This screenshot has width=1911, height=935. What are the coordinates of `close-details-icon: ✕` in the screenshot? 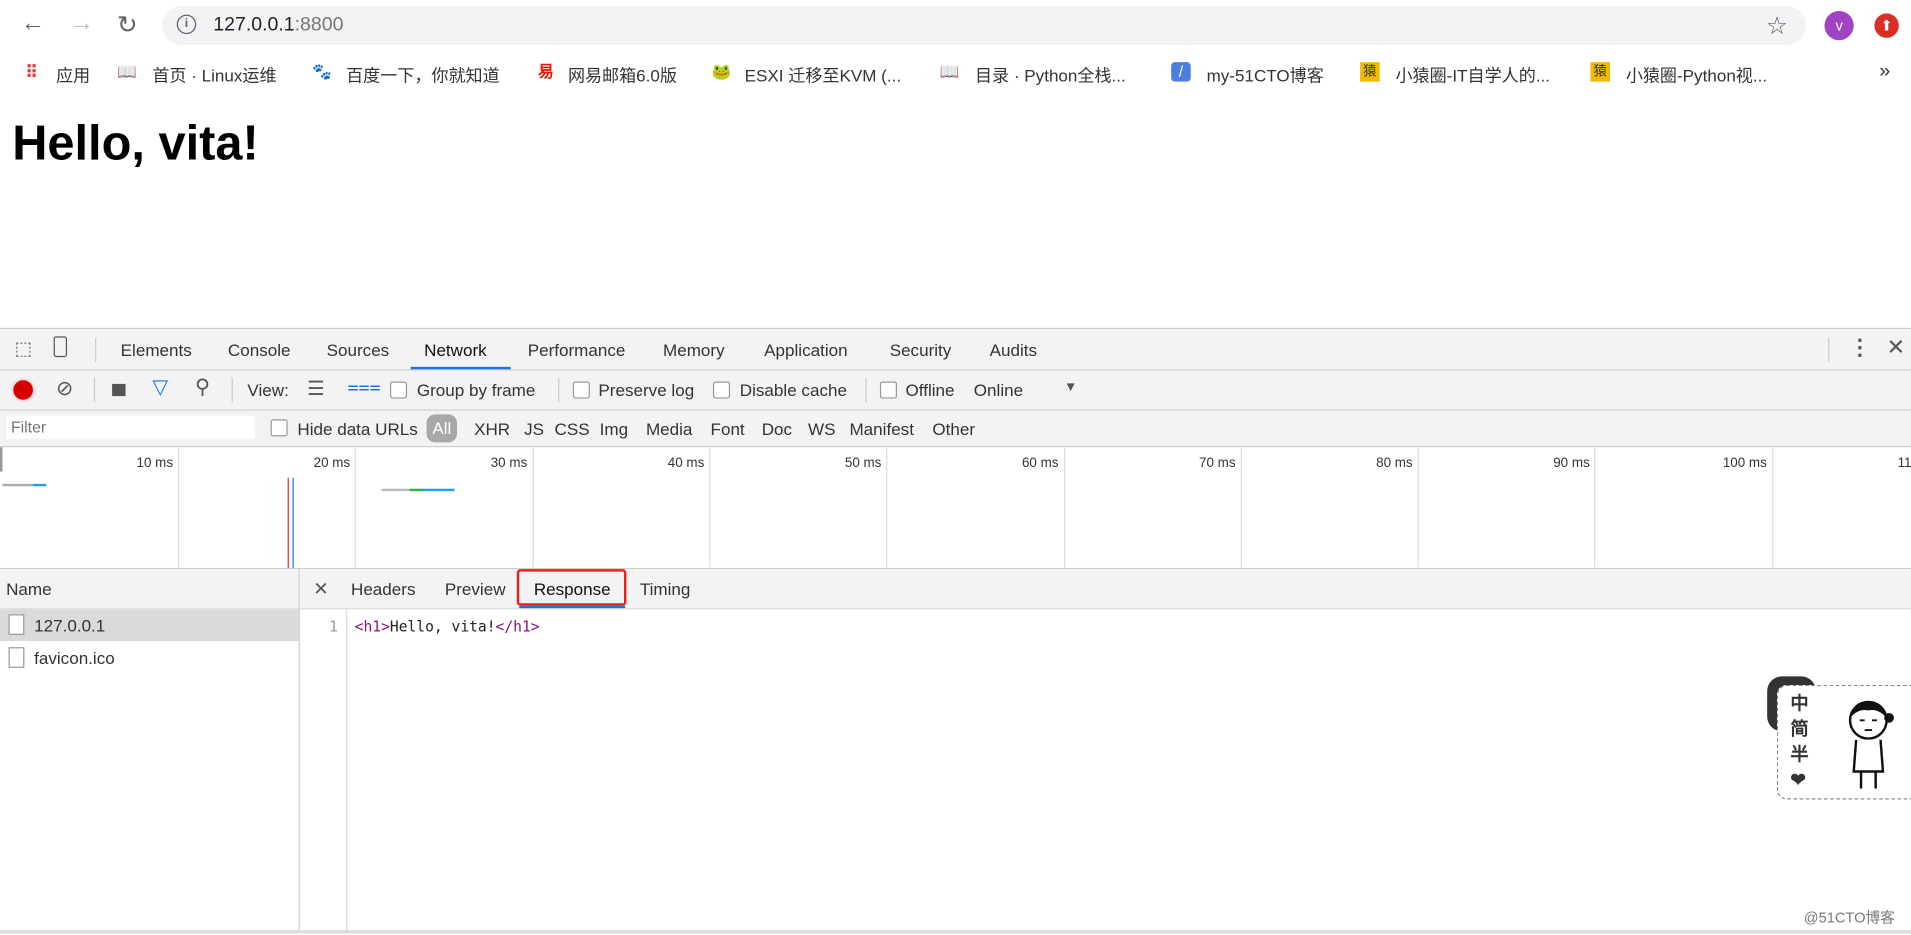 It's located at (320, 589).